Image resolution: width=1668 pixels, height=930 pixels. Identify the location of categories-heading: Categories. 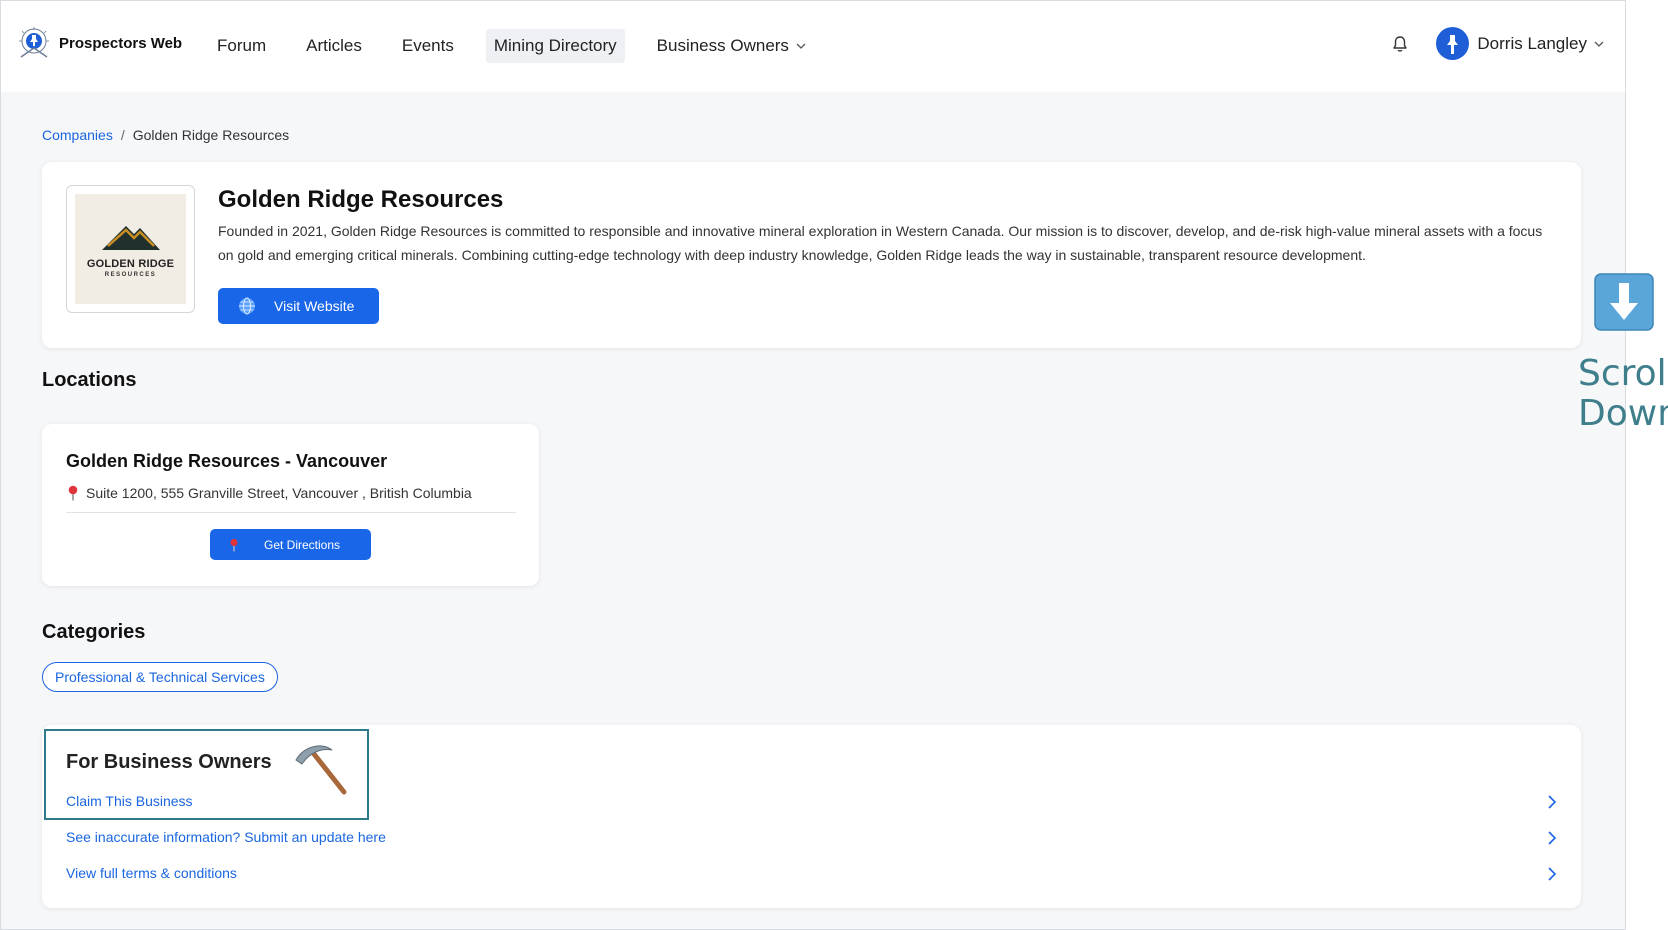
(94, 632).